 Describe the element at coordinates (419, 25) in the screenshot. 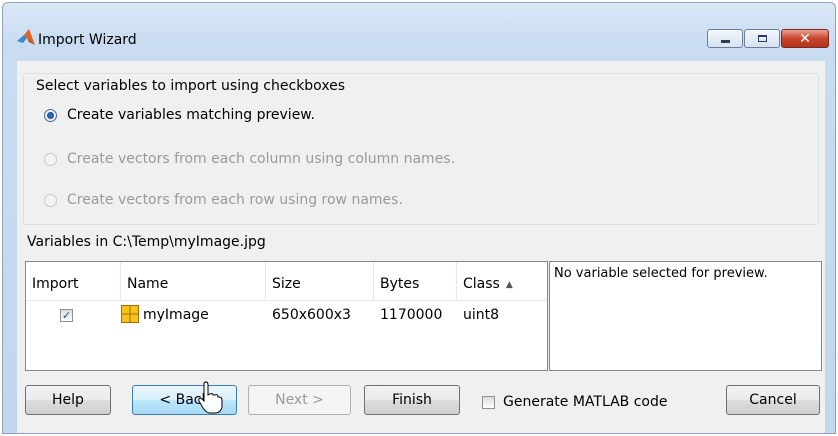

I see `title-bar: Import Wizard ✕` at that location.